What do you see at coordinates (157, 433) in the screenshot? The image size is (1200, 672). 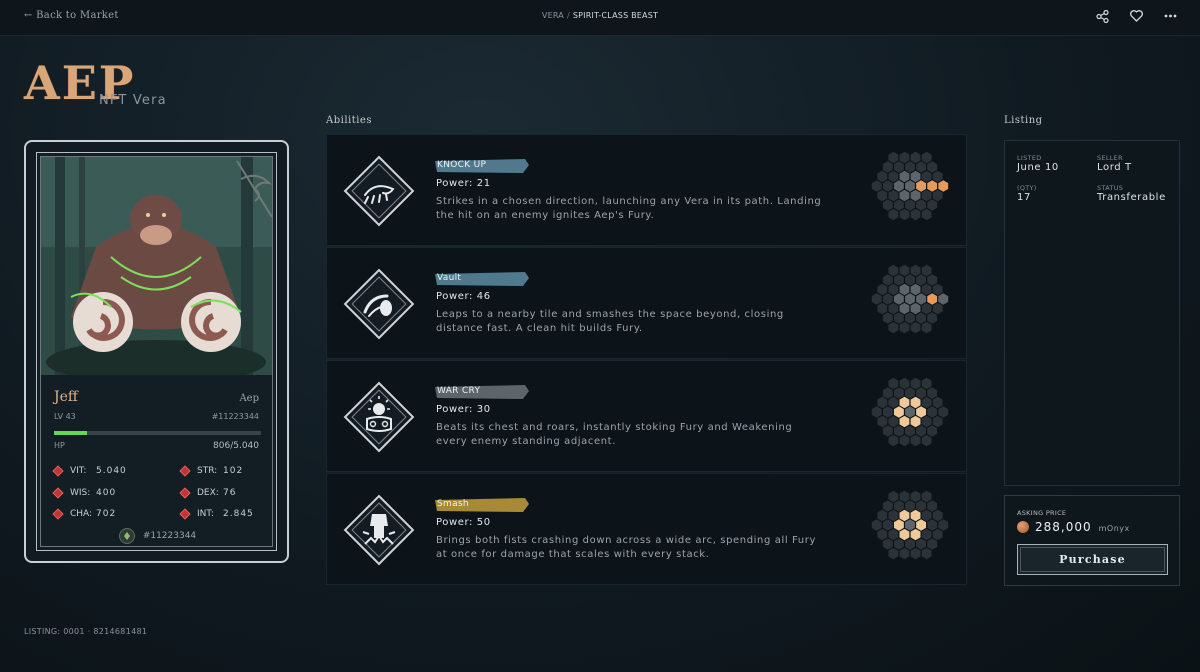 I see `hp-bar` at bounding box center [157, 433].